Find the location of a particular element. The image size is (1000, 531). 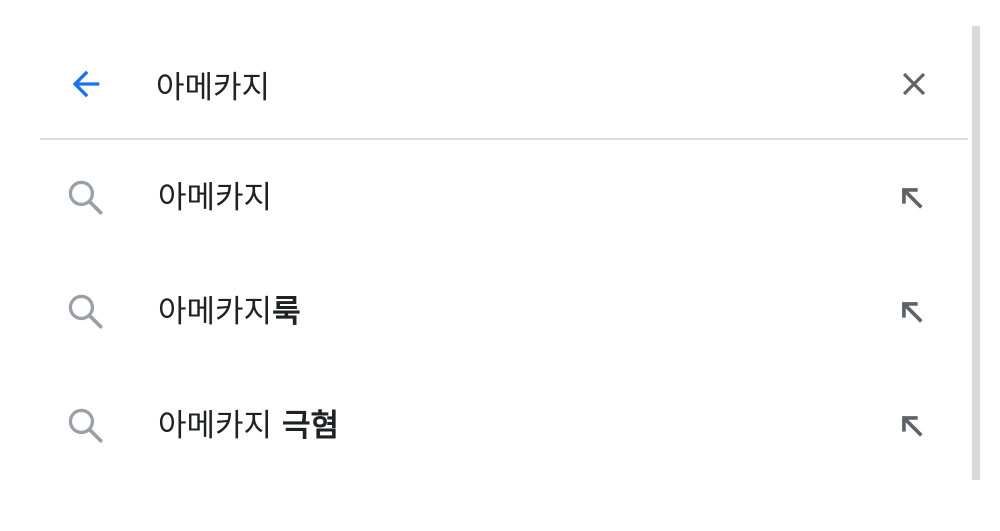

clear-button is located at coordinates (914, 84).